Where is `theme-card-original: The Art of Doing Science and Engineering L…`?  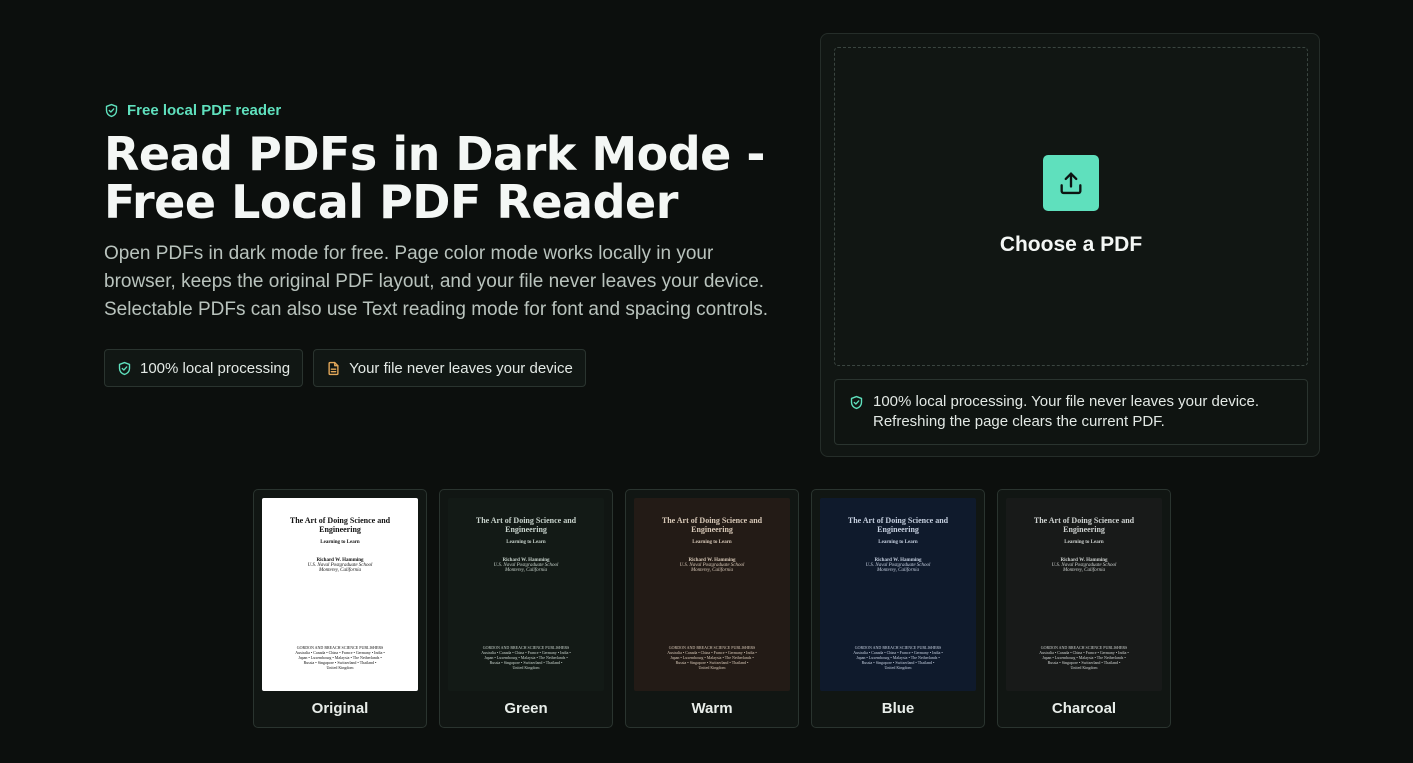 theme-card-original: The Art of Doing Science and Engineering L… is located at coordinates (340, 608).